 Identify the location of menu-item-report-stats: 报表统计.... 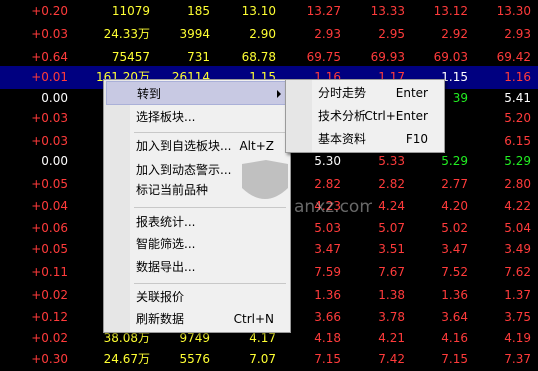
(197, 222).